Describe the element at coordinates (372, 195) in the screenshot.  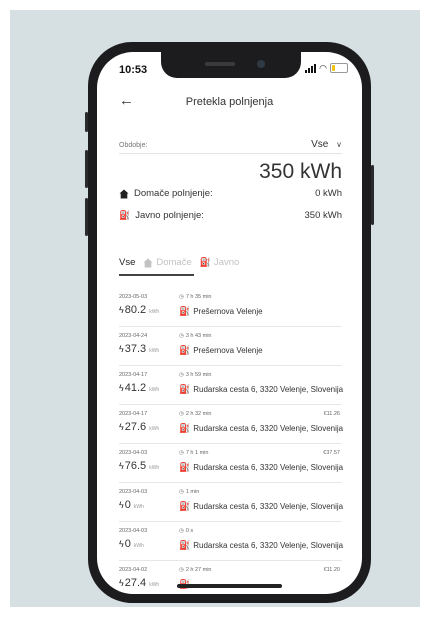
I see `power-button` at that location.